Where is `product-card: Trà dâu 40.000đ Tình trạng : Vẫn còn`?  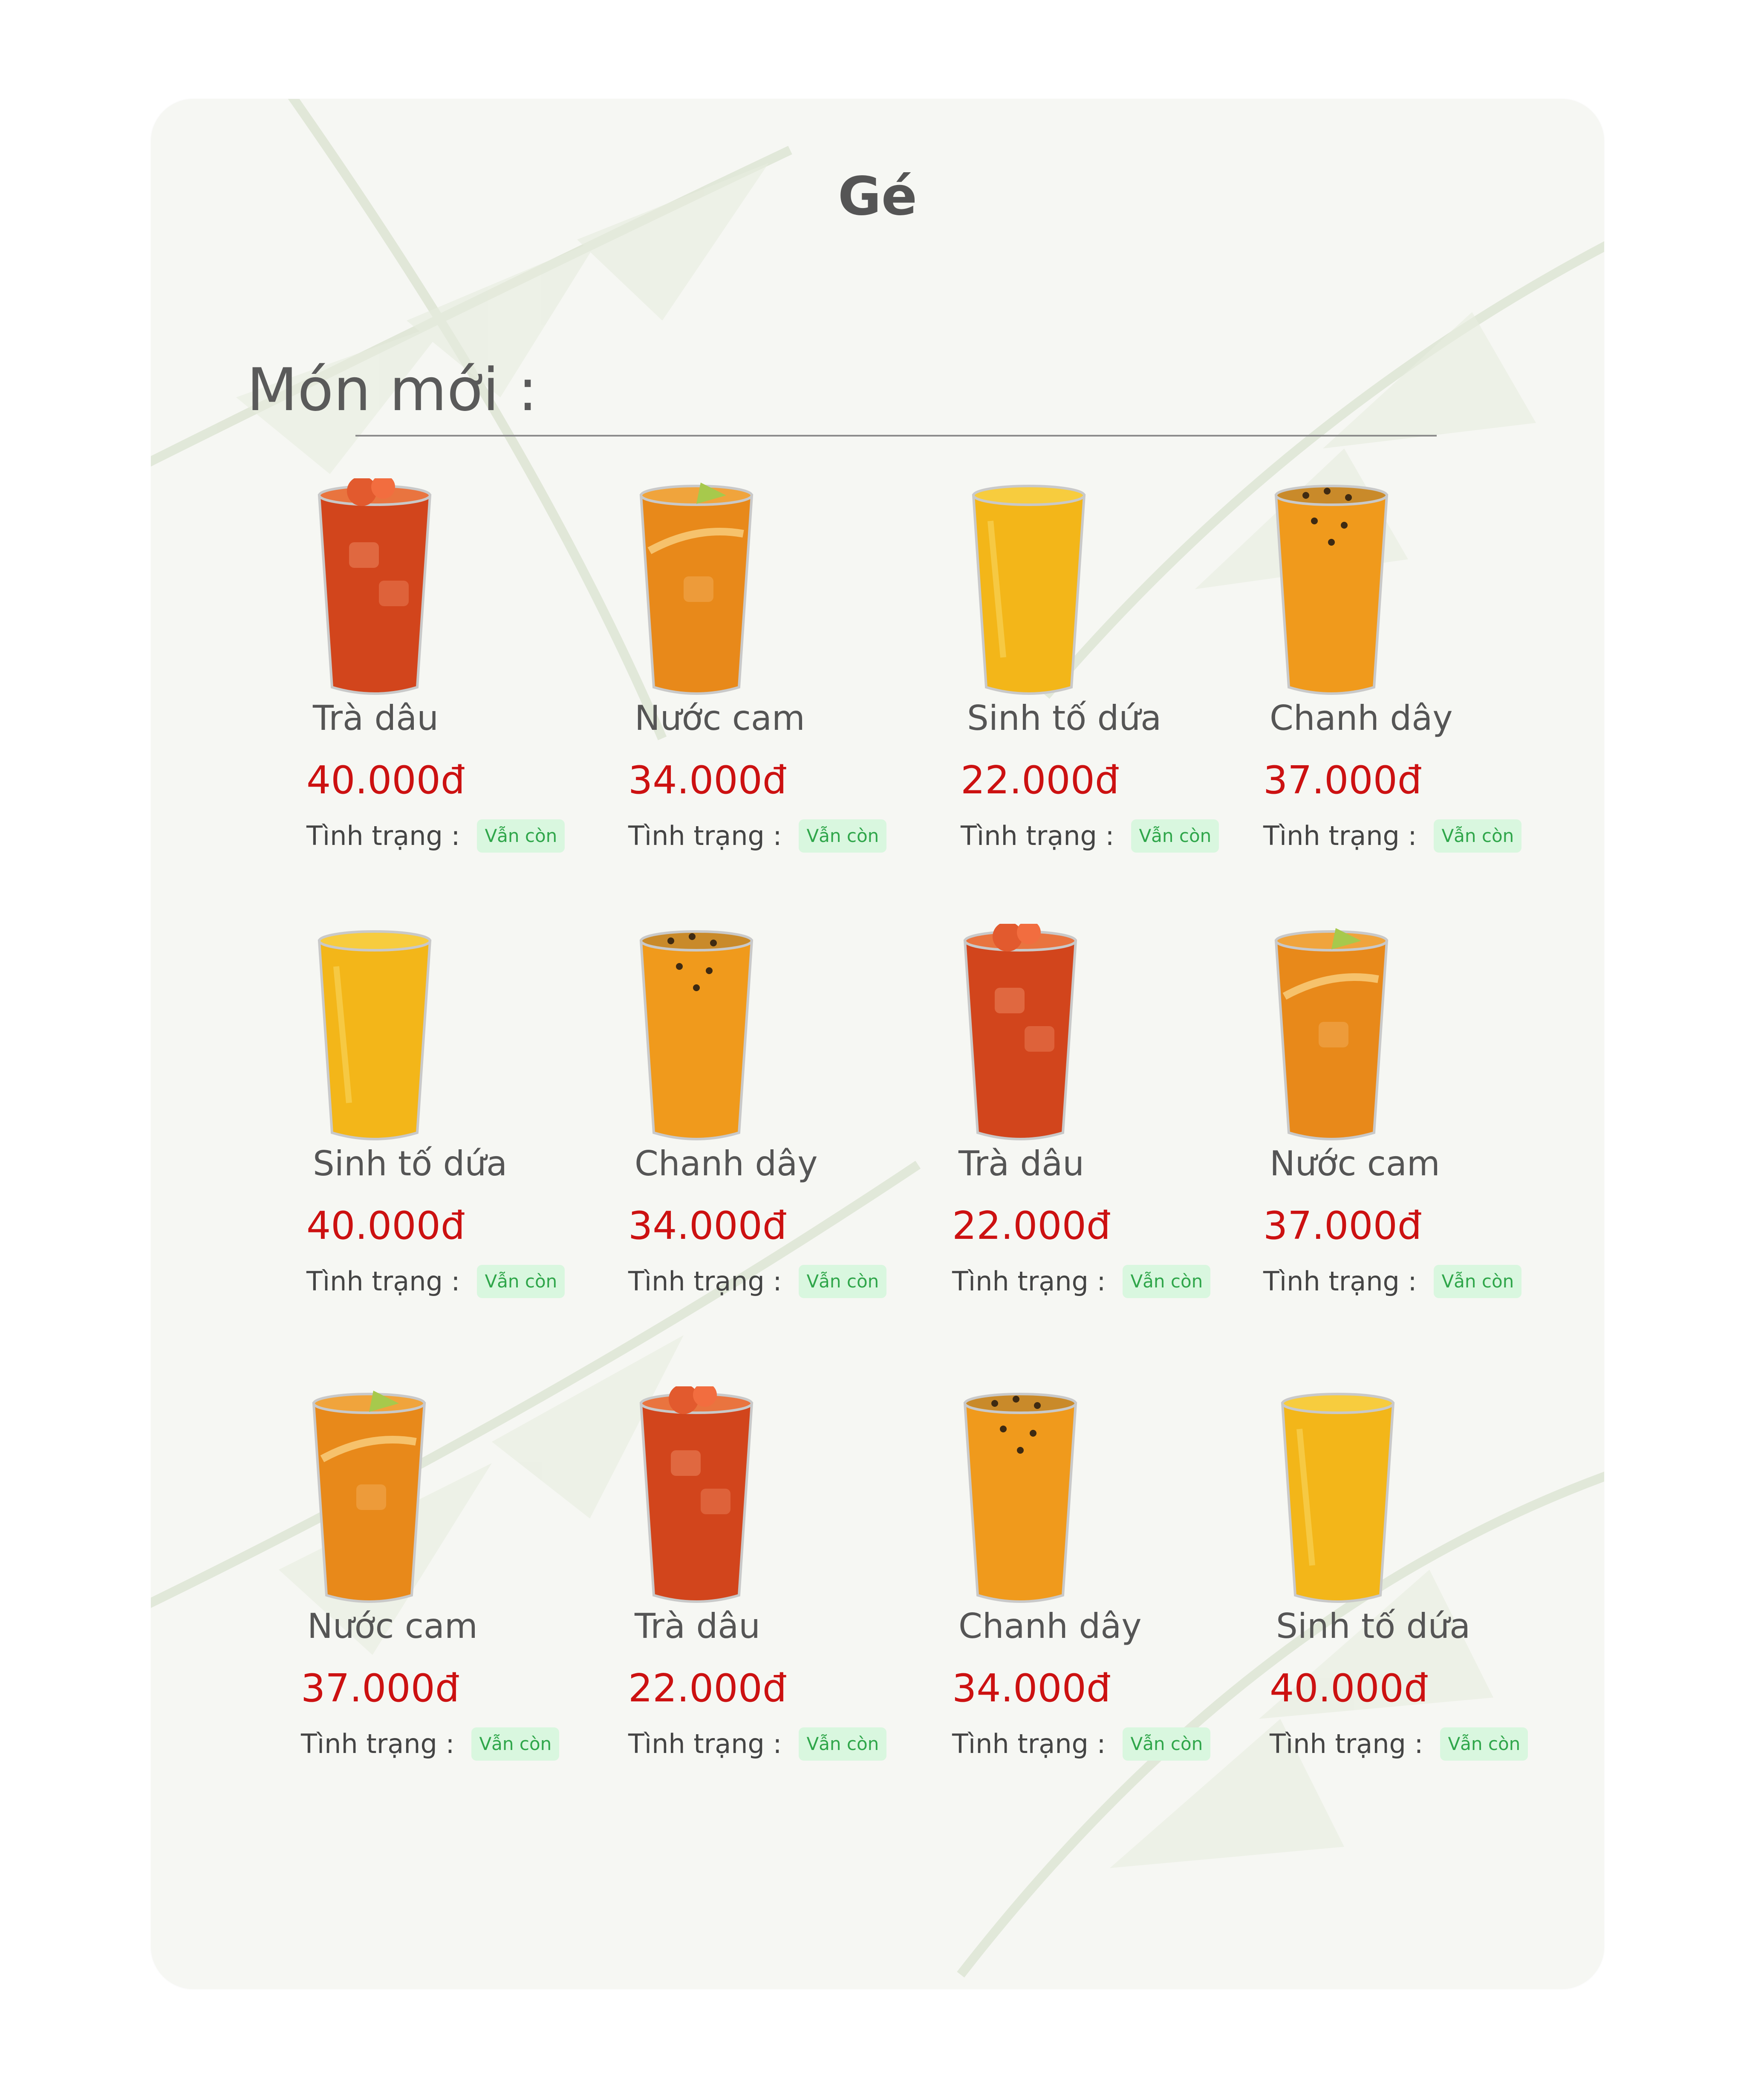 product-card: Trà dâu 40.000đ Tình trạng : Vẫn còn is located at coordinates (464, 687).